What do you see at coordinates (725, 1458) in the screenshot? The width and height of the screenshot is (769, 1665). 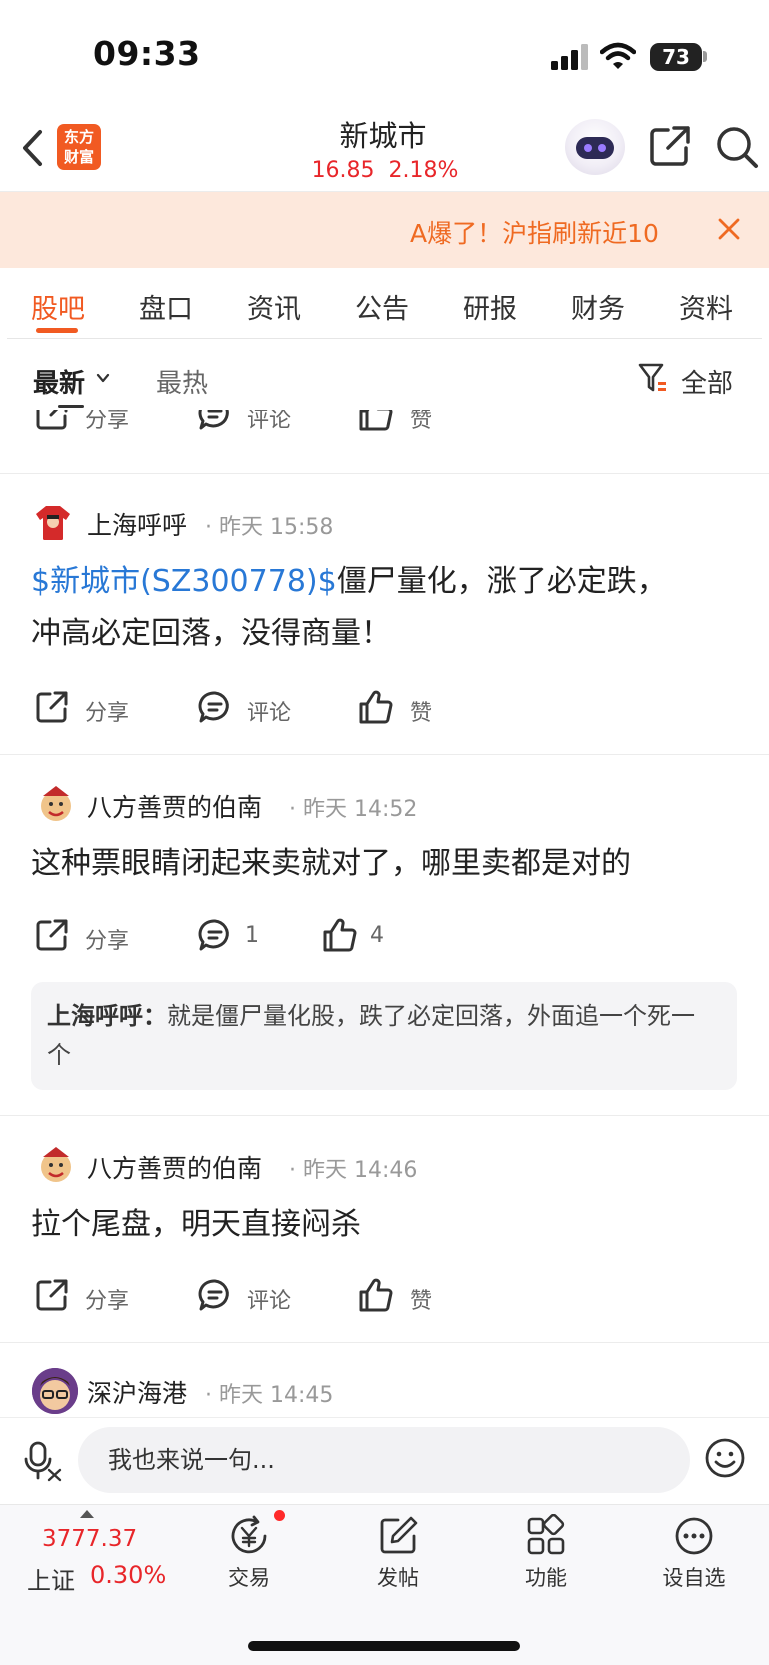 I see `emoji-icon` at bounding box center [725, 1458].